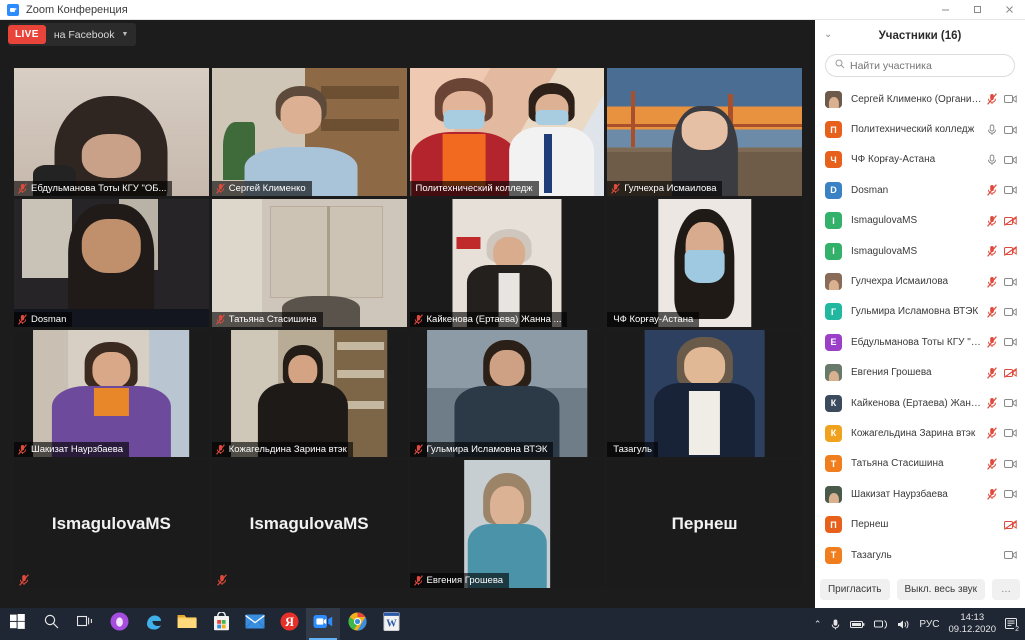  Describe the element at coordinates (391, 624) in the screenshot. I see `taskbar-word: W` at that location.